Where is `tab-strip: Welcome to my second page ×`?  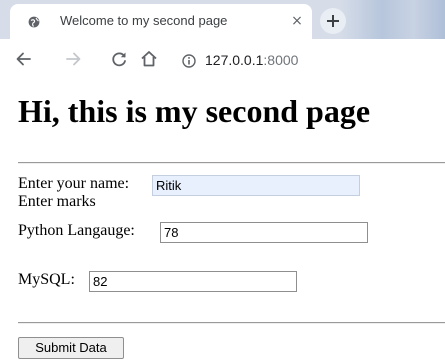 tab-strip: Welcome to my second page × is located at coordinates (222, 19).